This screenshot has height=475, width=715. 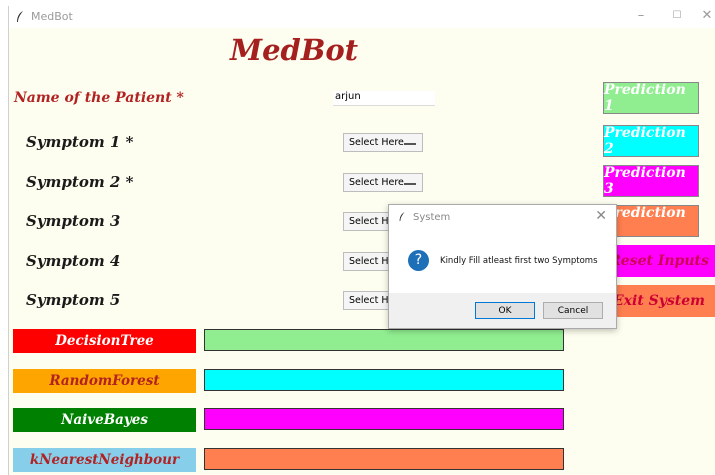 What do you see at coordinates (80, 182) in the screenshot?
I see `symptom-2-label: Symptom 2 *` at bounding box center [80, 182].